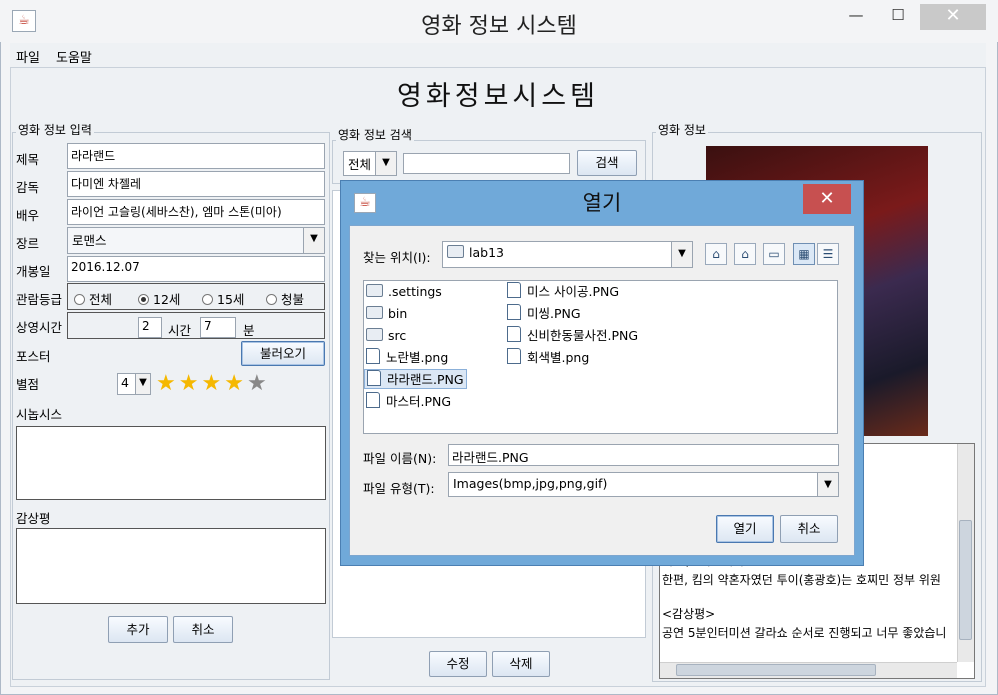 Image resolution: width=998 pixels, height=695 pixels. I want to click on details-view-icon: ☰, so click(828, 254).